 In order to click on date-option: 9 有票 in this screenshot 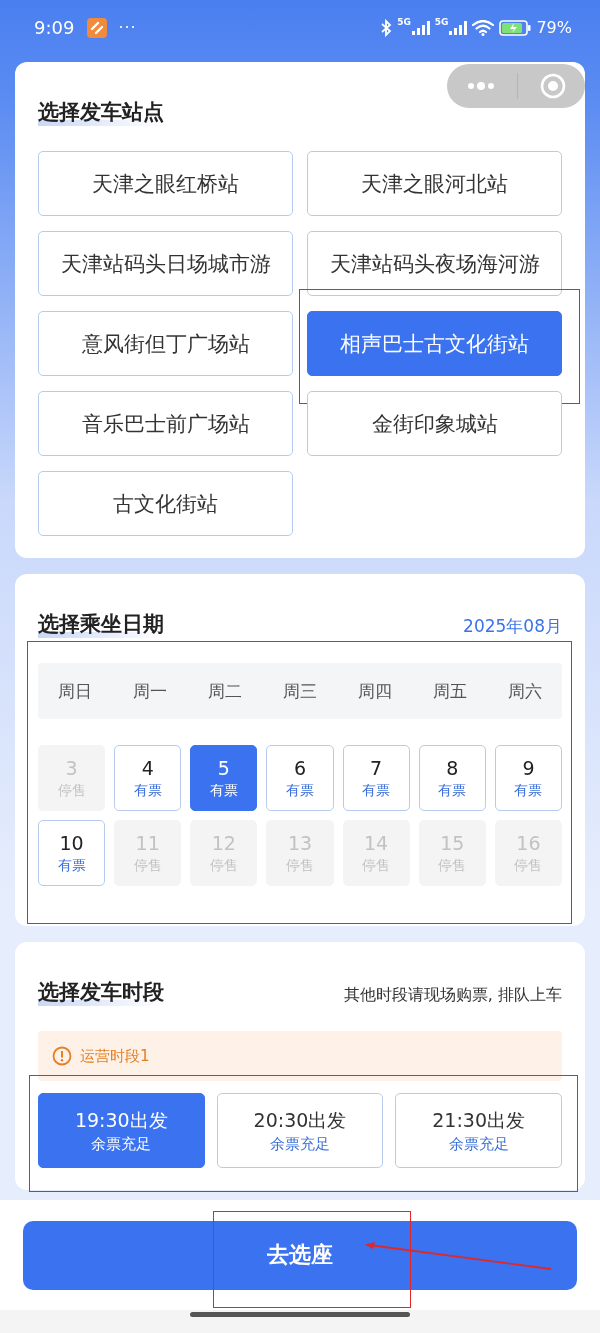, I will do `click(528, 778)`.